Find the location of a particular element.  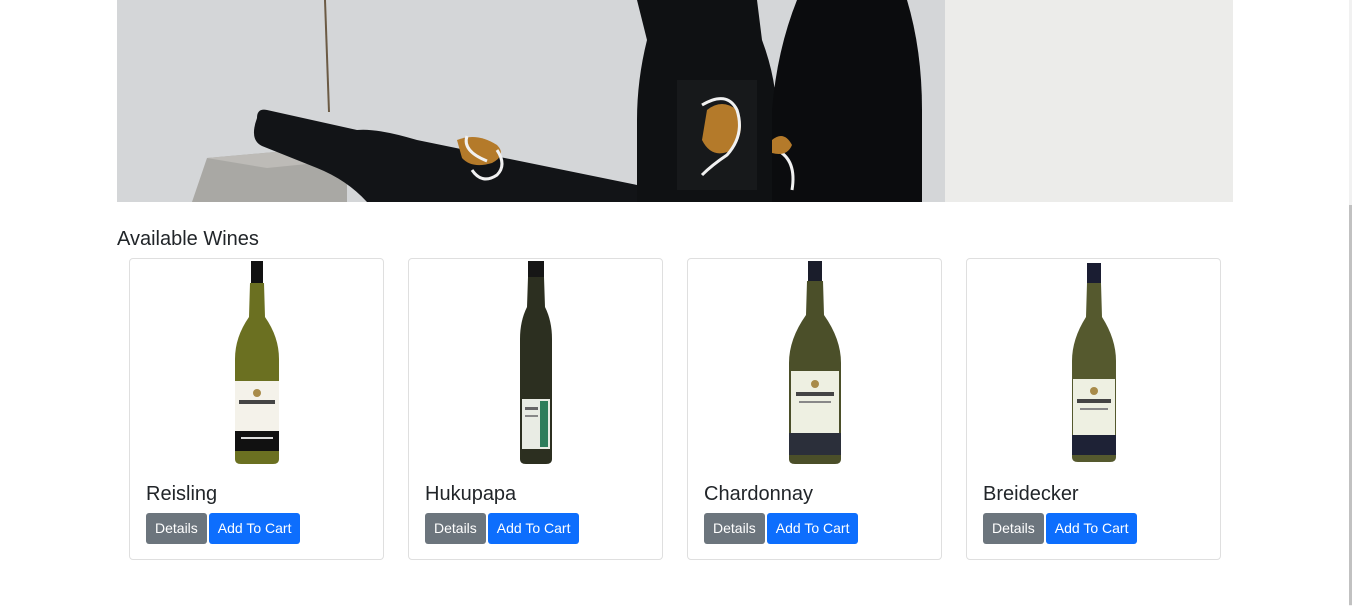

wine-name: Hukupapa is located at coordinates (471, 494).